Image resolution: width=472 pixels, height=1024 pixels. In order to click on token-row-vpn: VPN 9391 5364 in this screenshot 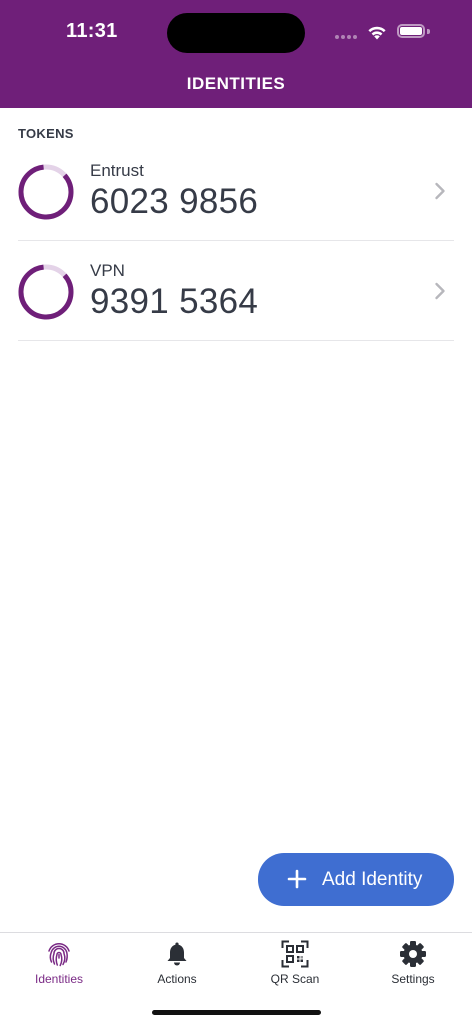, I will do `click(236, 291)`.